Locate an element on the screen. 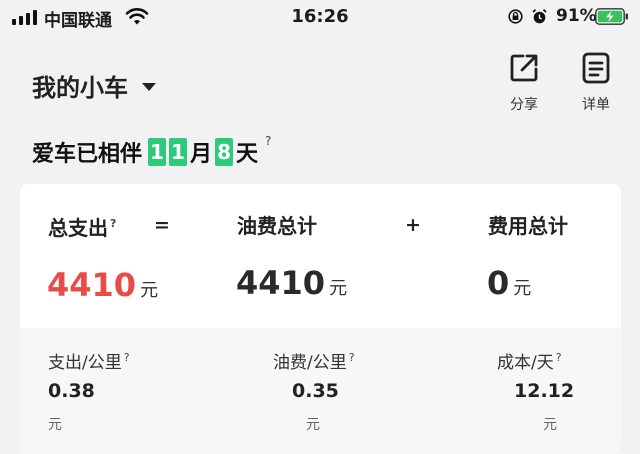 Image resolution: width=640 pixels, height=454 pixels. car-name: 我的小车 is located at coordinates (80, 88).